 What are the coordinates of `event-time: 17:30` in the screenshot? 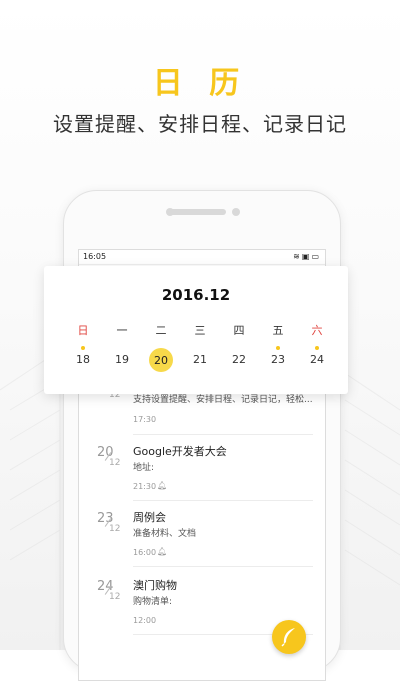 It's located at (145, 419).